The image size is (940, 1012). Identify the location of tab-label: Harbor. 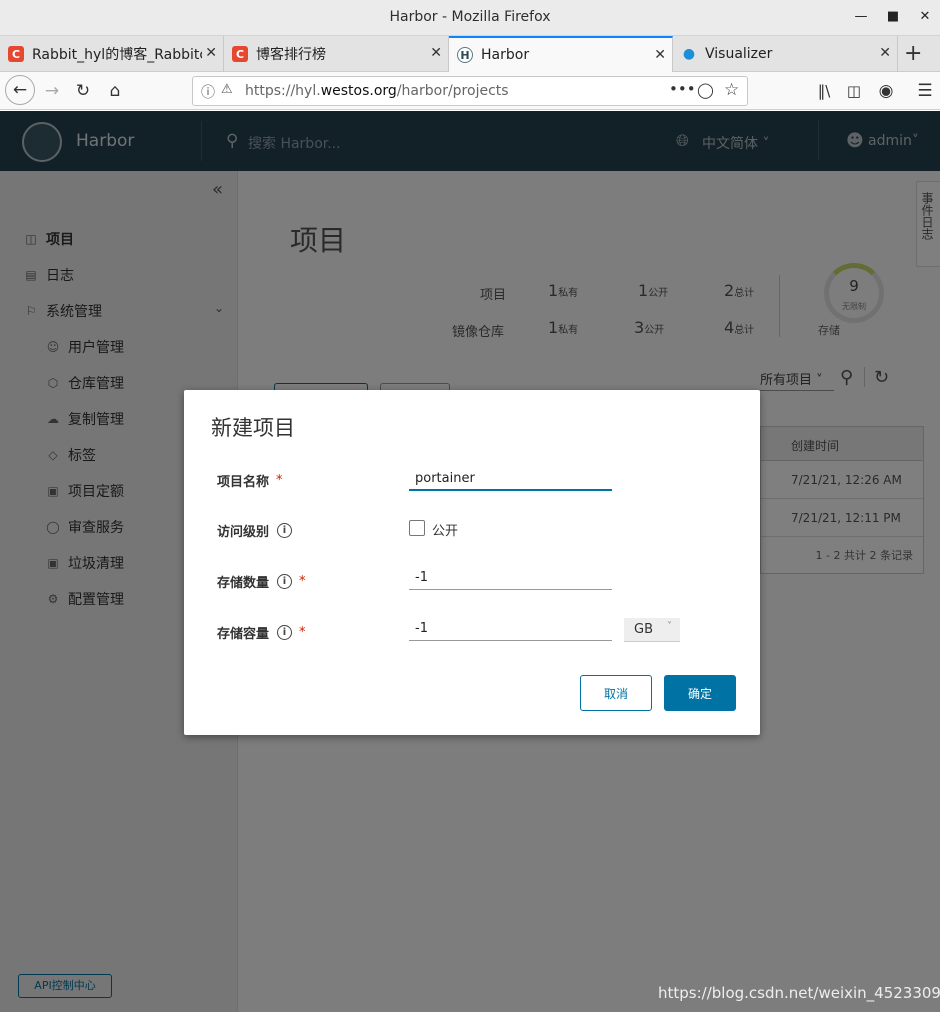
(505, 55).